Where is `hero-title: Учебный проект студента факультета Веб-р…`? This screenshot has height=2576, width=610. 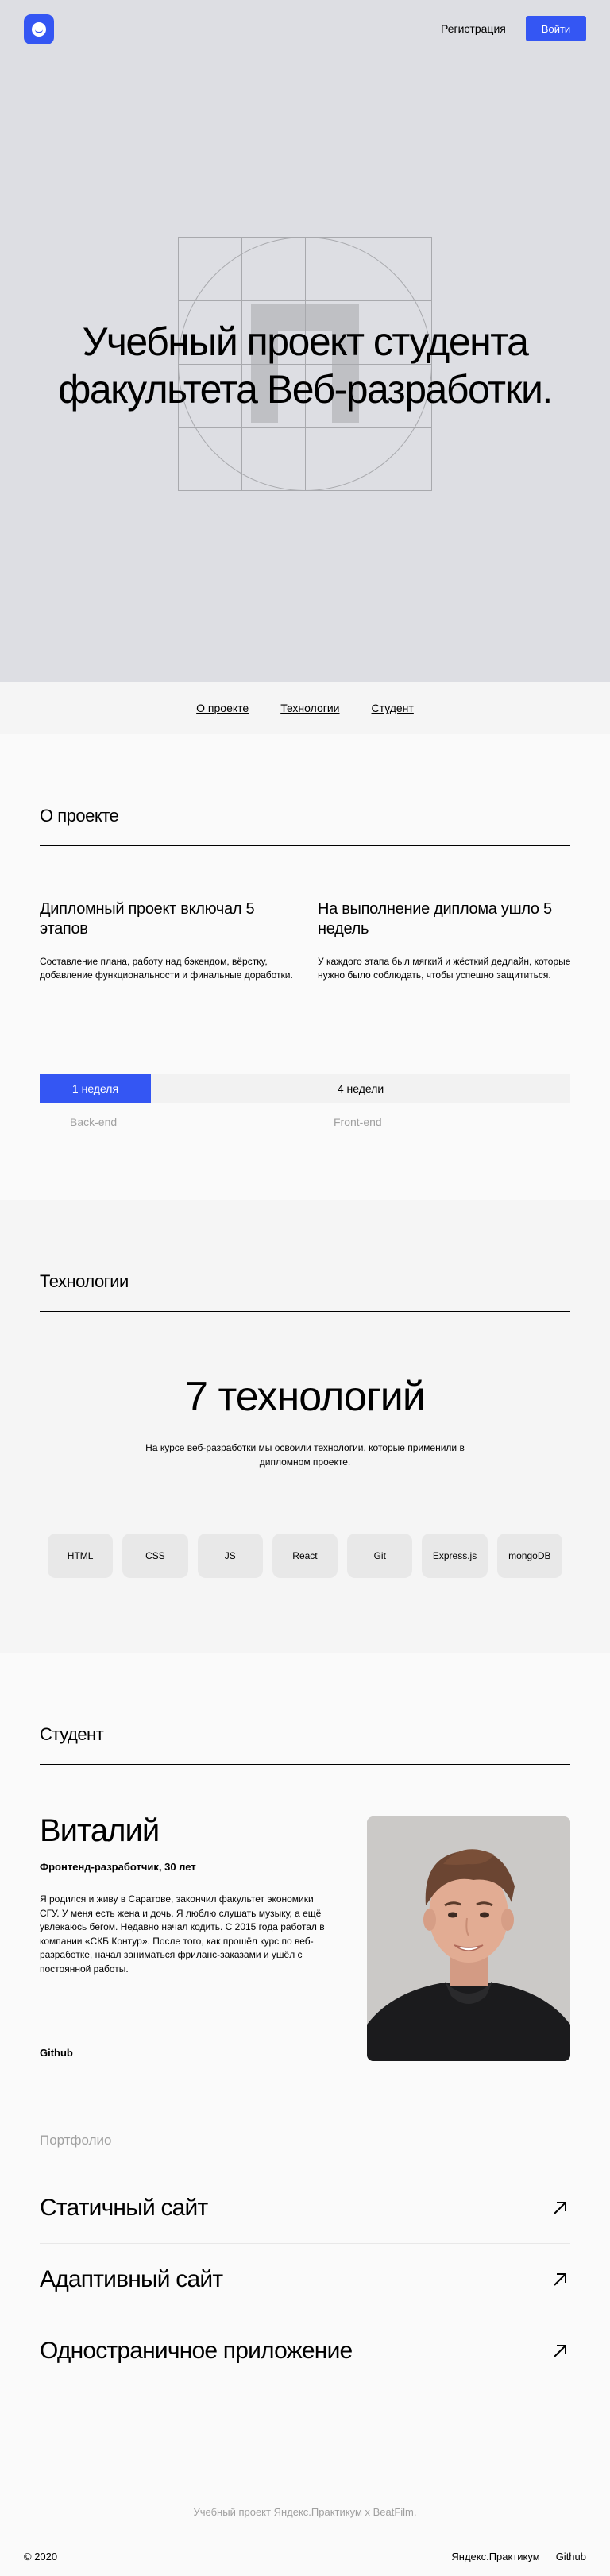 hero-title: Учебный проект студента факультета Веб-р… is located at coordinates (305, 365).